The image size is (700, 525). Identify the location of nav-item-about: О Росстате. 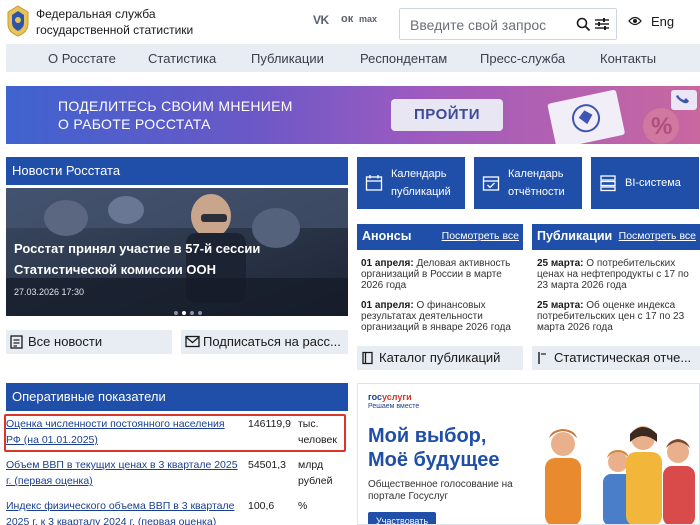
(82, 58).